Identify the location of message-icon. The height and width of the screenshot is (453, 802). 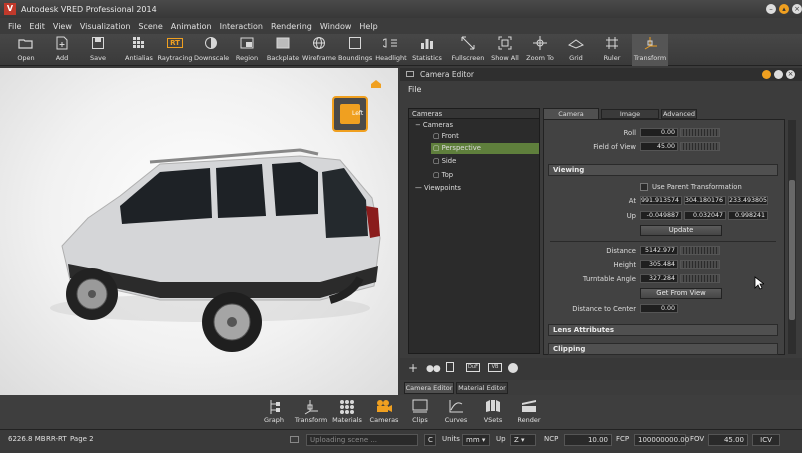
(294, 439).